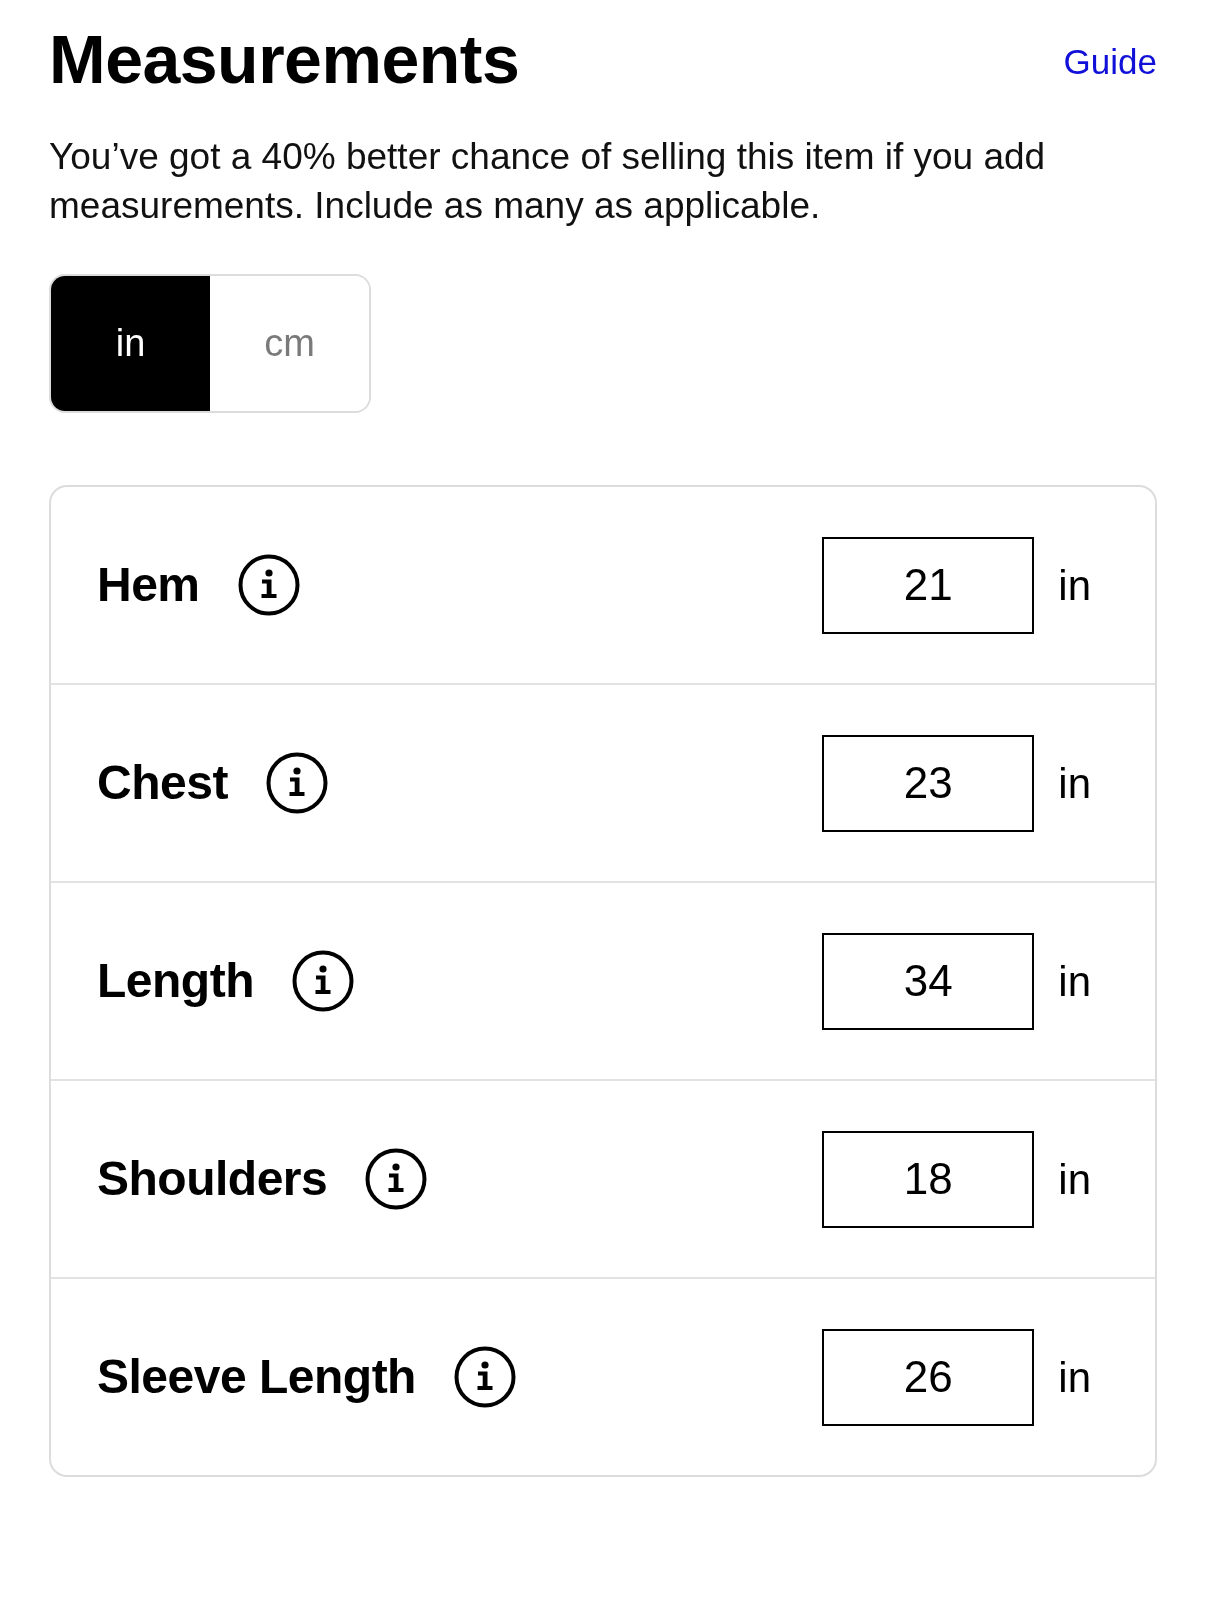  I want to click on unit-tab: in, so click(130, 343).